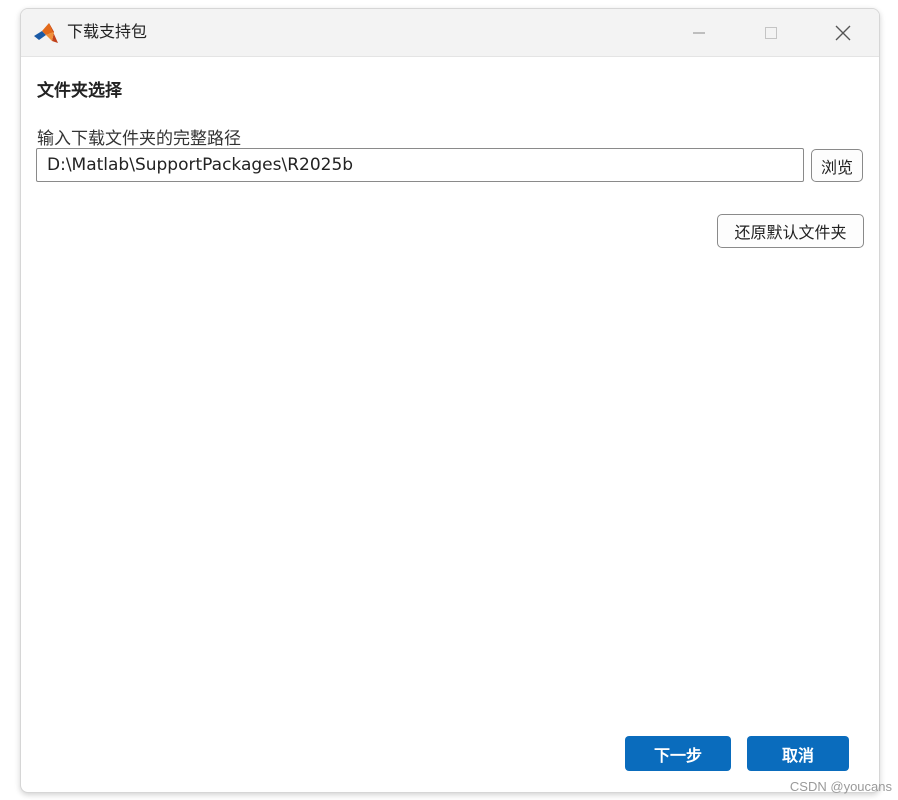 The height and width of the screenshot is (800, 898). I want to click on maximize-icon, so click(771, 32).